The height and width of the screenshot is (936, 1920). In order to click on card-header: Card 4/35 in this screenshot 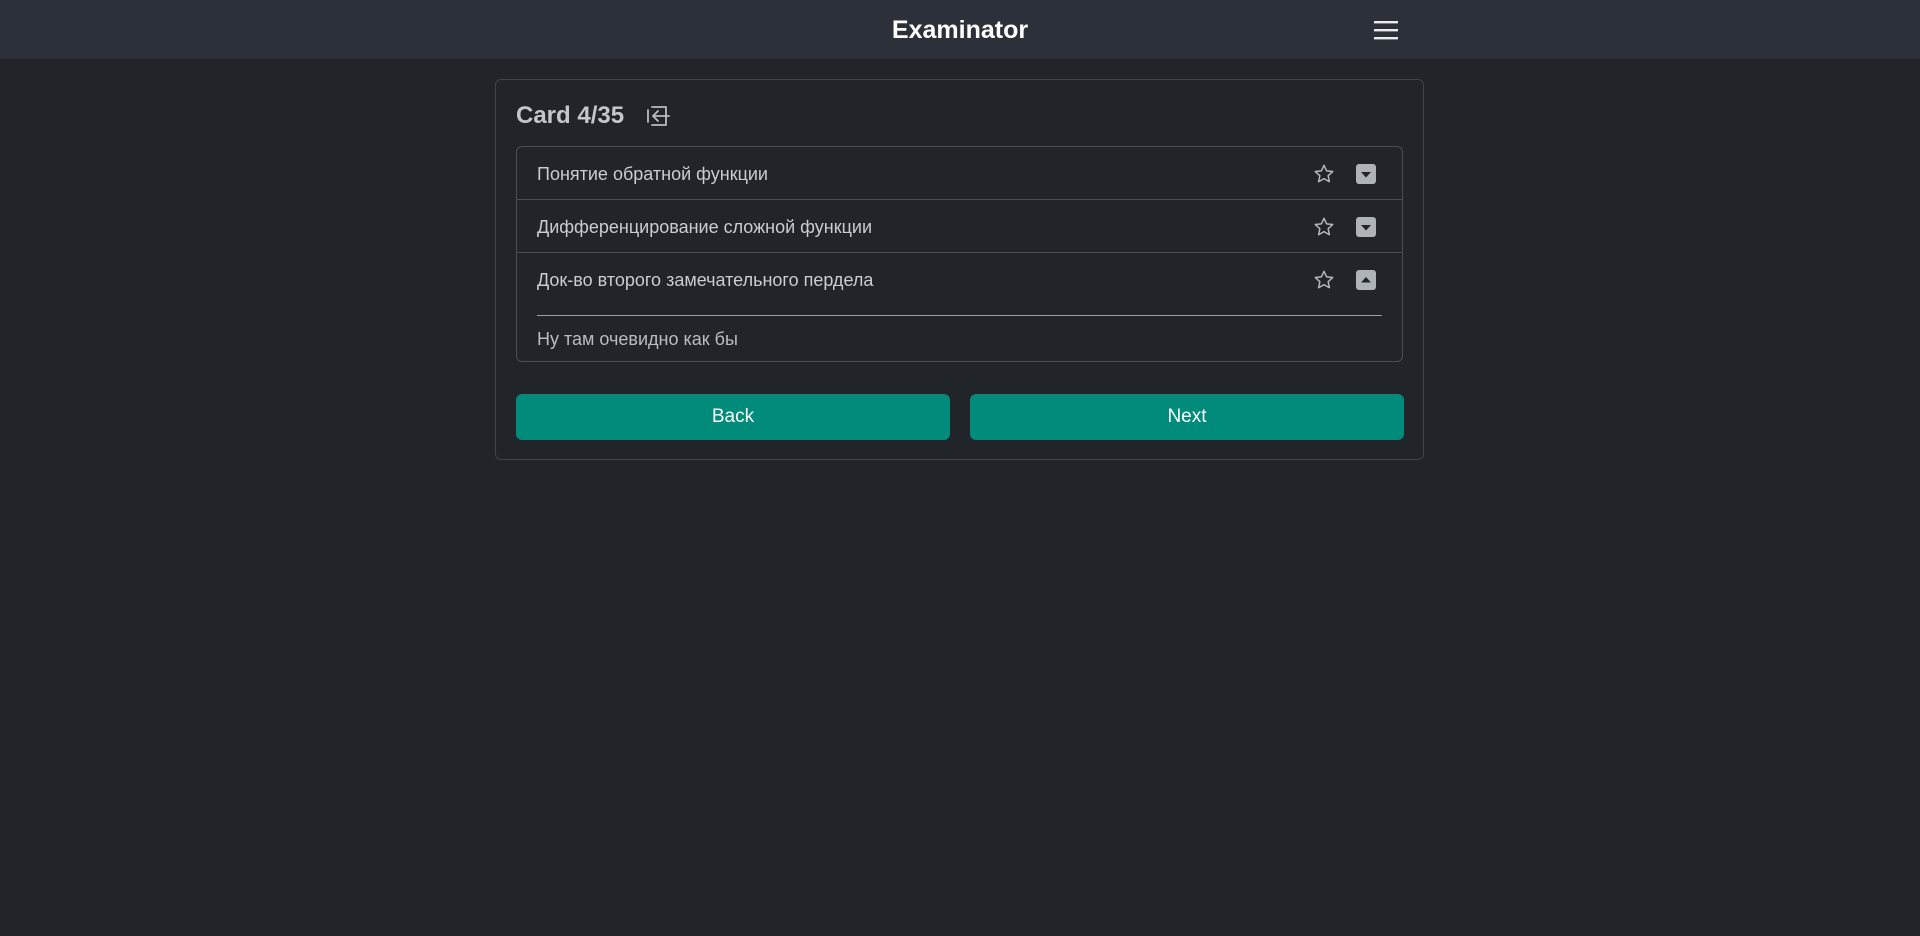, I will do `click(594, 116)`.